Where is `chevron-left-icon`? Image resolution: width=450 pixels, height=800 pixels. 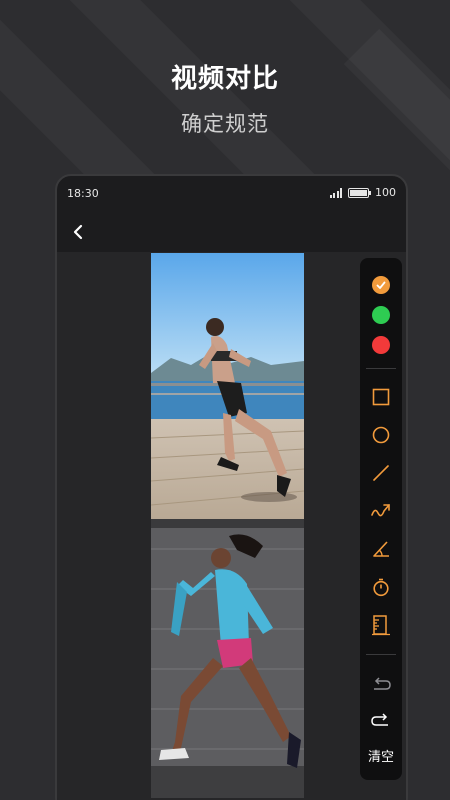
chevron-left-icon is located at coordinates (78, 232).